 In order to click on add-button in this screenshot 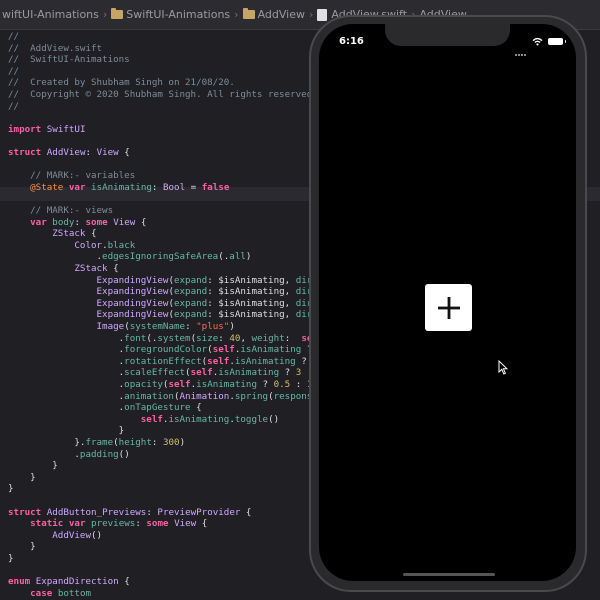, I will do `click(448, 307)`.